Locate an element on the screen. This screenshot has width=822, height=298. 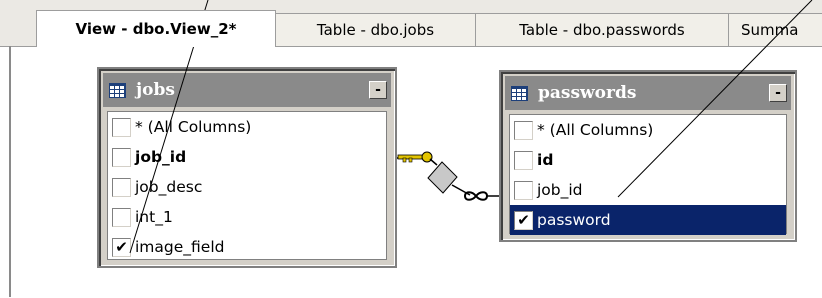
column-row: job_desc is located at coordinates (247, 187).